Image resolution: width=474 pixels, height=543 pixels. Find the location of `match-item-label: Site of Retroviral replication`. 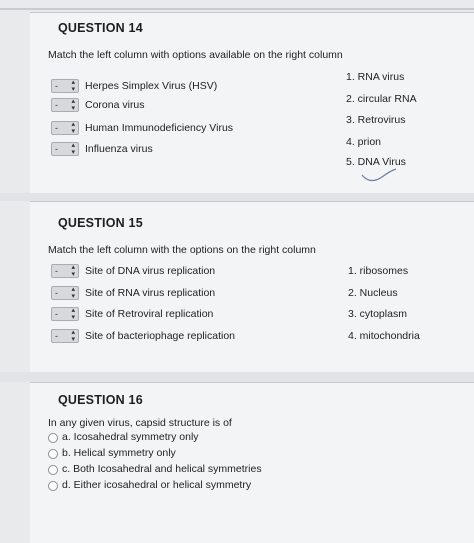

match-item-label: Site of Retroviral replication is located at coordinates (149, 314).